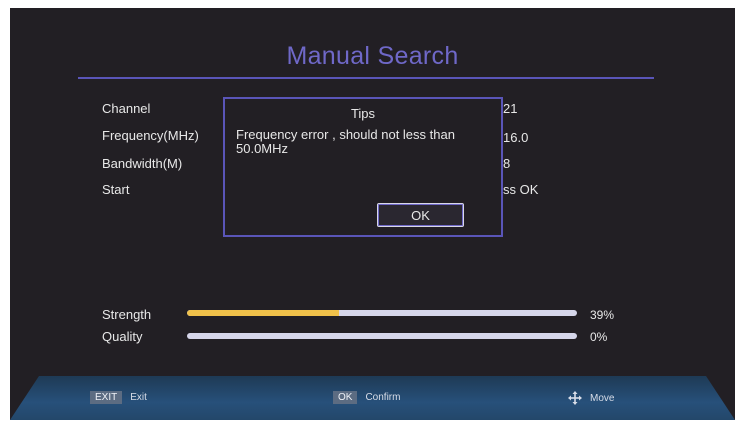 This screenshot has height=428, width=745. Describe the element at coordinates (575, 398) in the screenshot. I see `move-arrows-icon` at that location.